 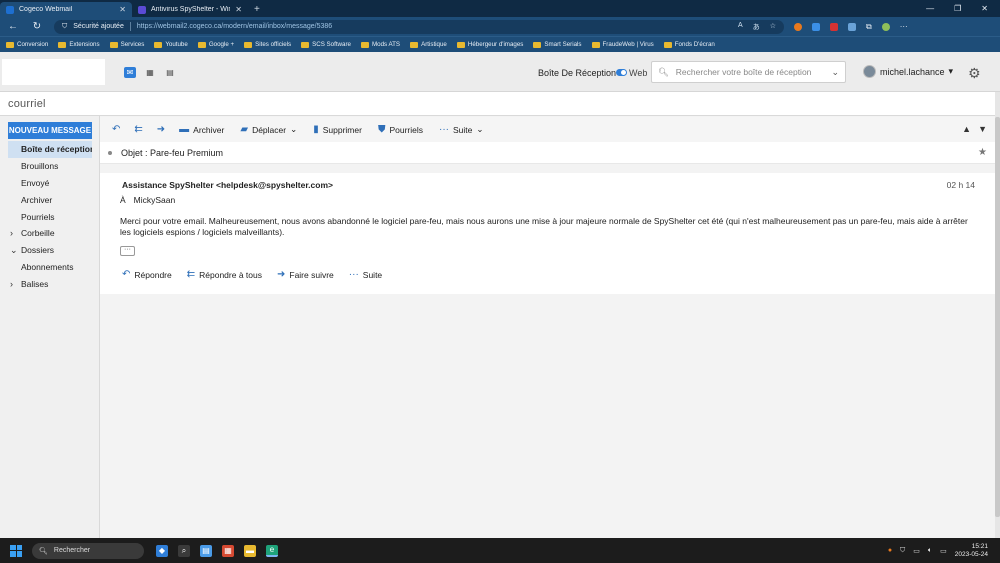 I want to click on sidebar-item-subscriptions: Abonnements, so click(x=50, y=267).